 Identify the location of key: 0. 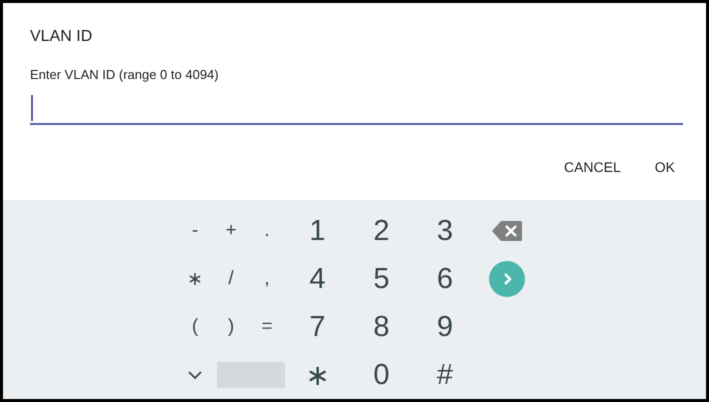
(381, 375).